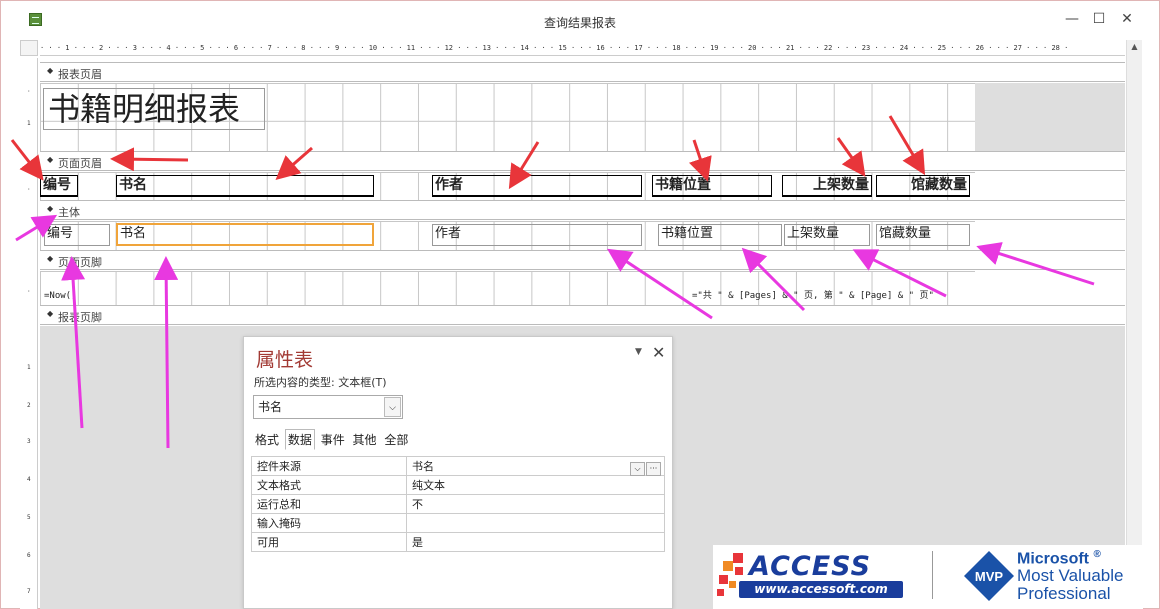 The width and height of the screenshot is (1160, 609). What do you see at coordinates (712, 186) in the screenshot?
I see `header-label-location: 书籍位置` at bounding box center [712, 186].